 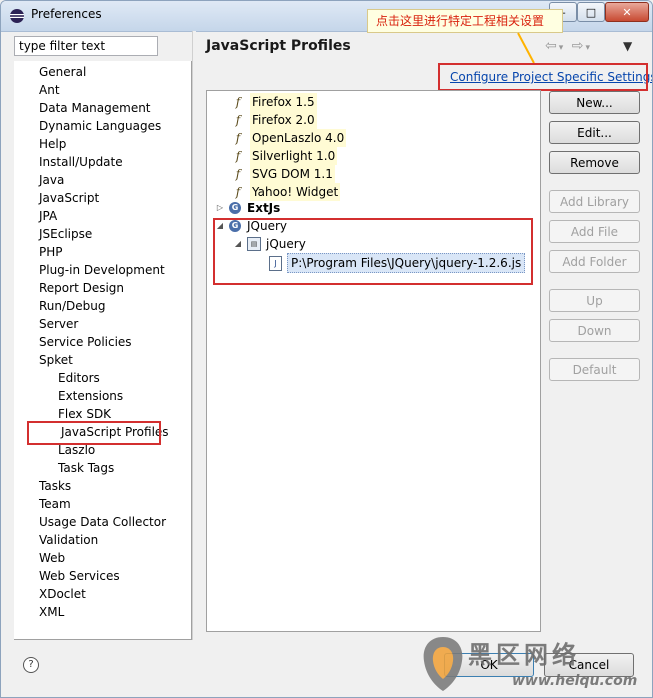 I want to click on watermark: 黑区网络 www.heiqu.com, so click(x=534, y=665).